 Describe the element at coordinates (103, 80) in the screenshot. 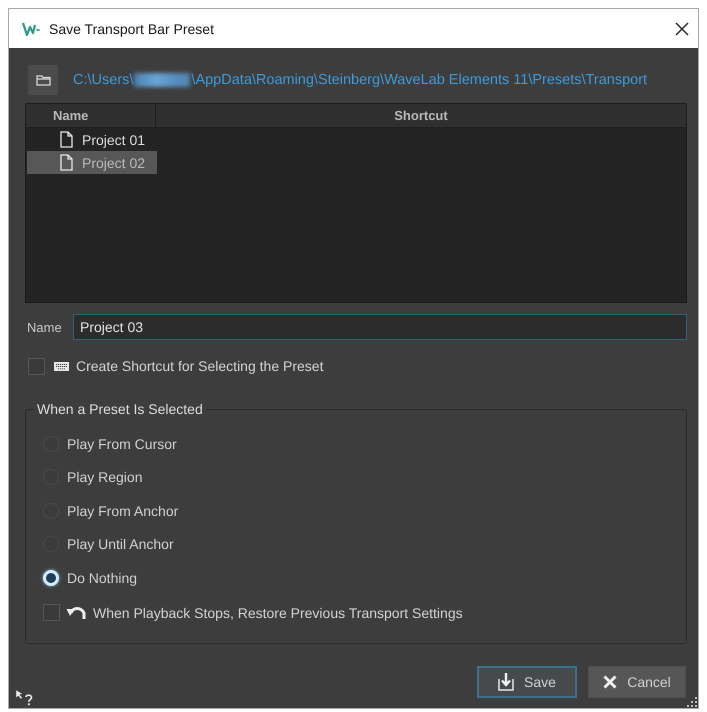

I see `path-text: C:\Users\` at that location.